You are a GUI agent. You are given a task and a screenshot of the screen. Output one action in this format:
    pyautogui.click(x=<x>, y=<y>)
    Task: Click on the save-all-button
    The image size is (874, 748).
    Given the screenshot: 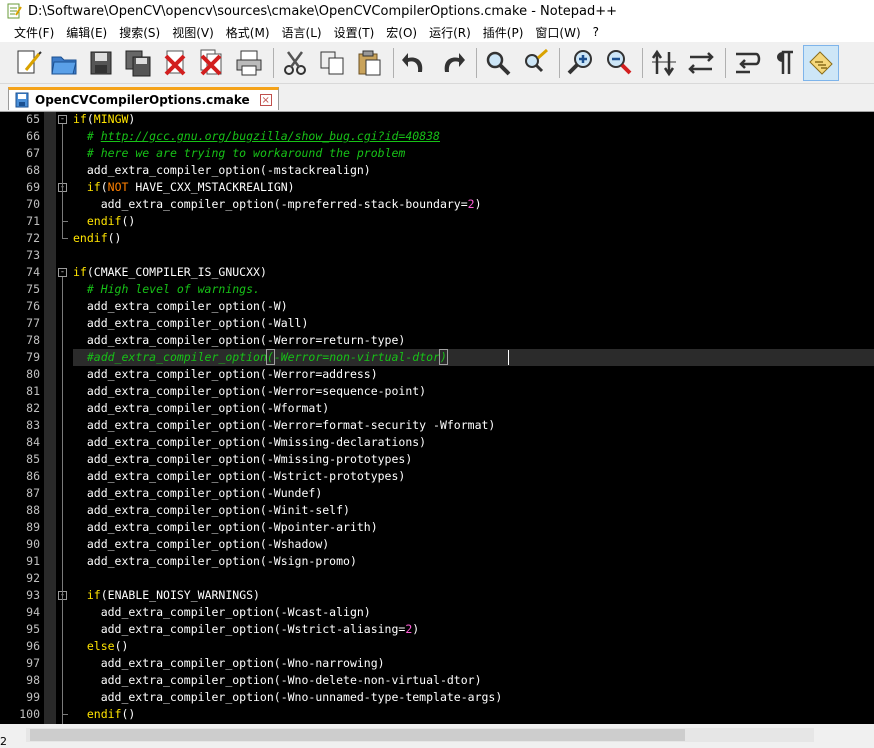 What is the action you would take?
    pyautogui.click(x=138, y=63)
    